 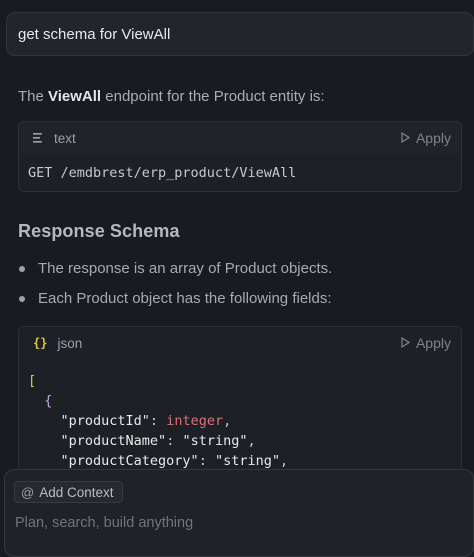 I want to click on user-query-text: get schema for ViewAll, so click(x=94, y=34).